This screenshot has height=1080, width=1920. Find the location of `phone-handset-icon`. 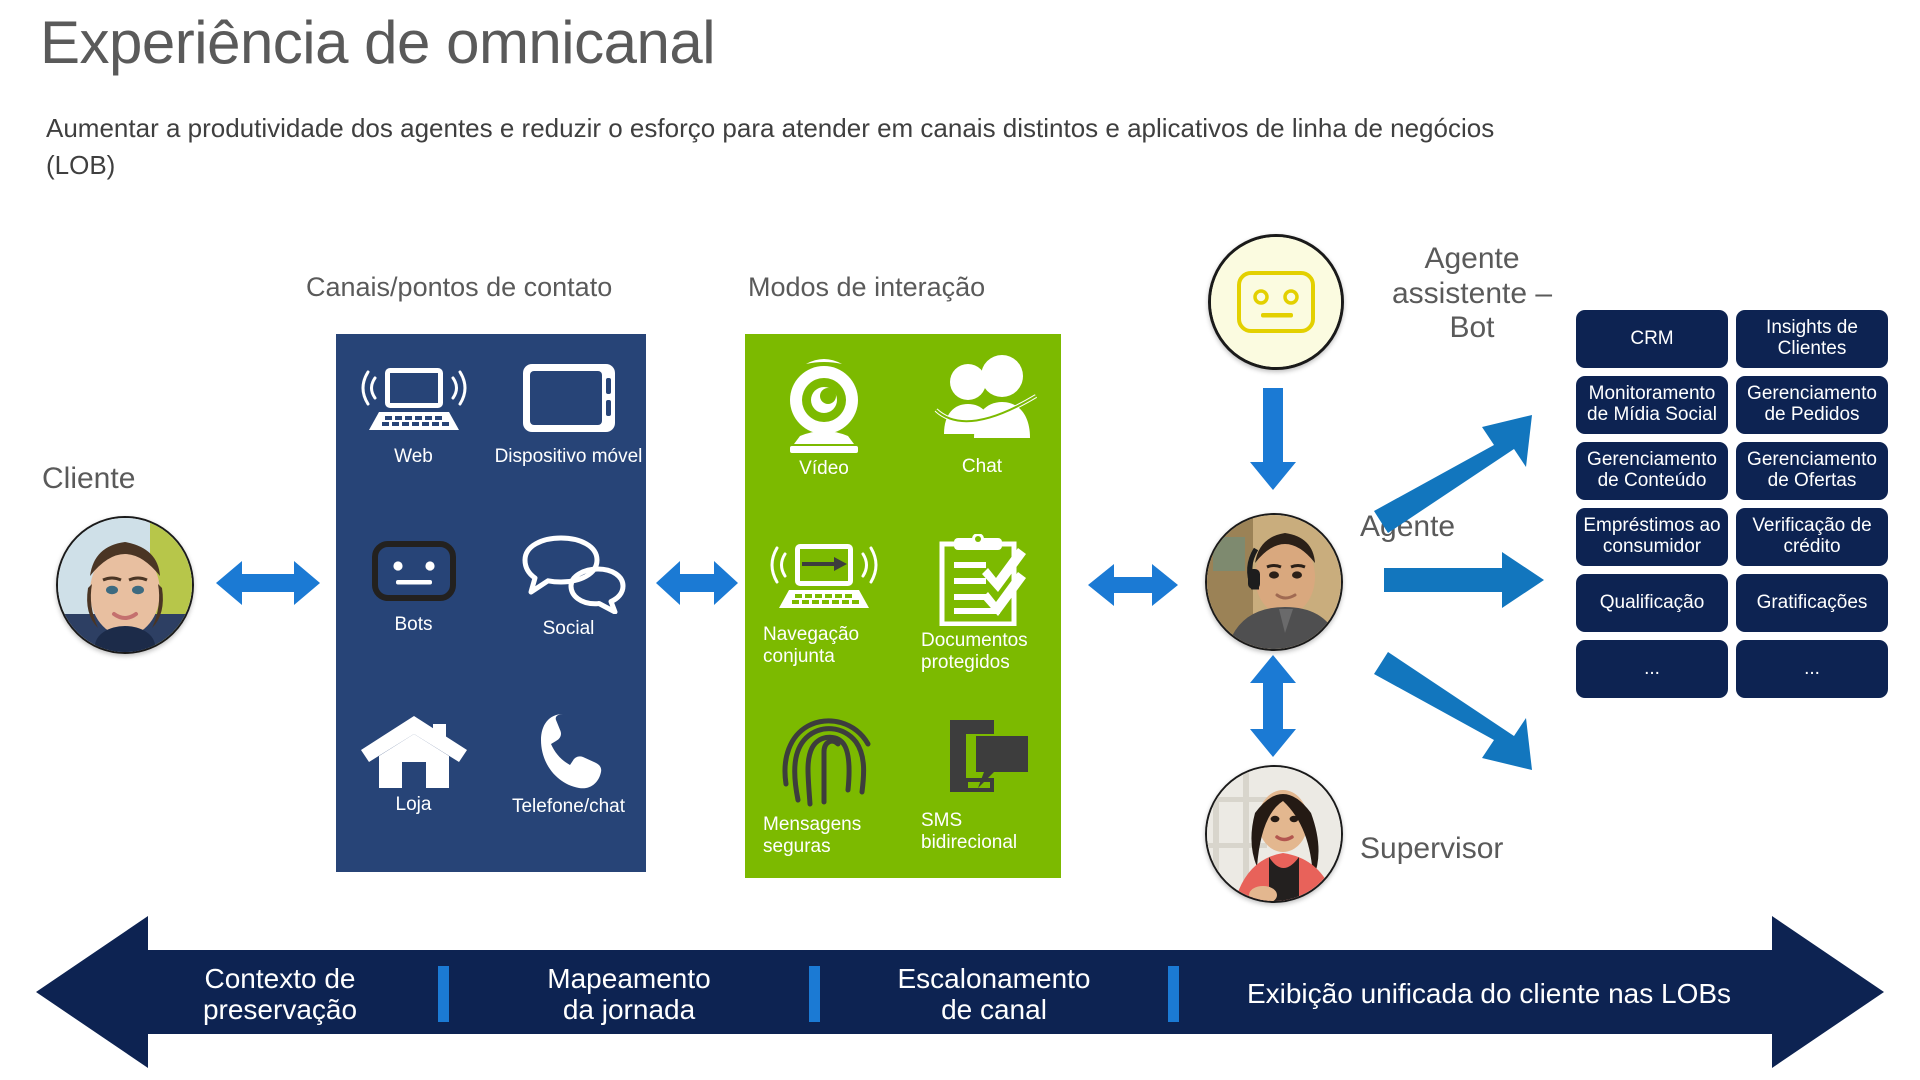

phone-handset-icon is located at coordinates (568, 751).